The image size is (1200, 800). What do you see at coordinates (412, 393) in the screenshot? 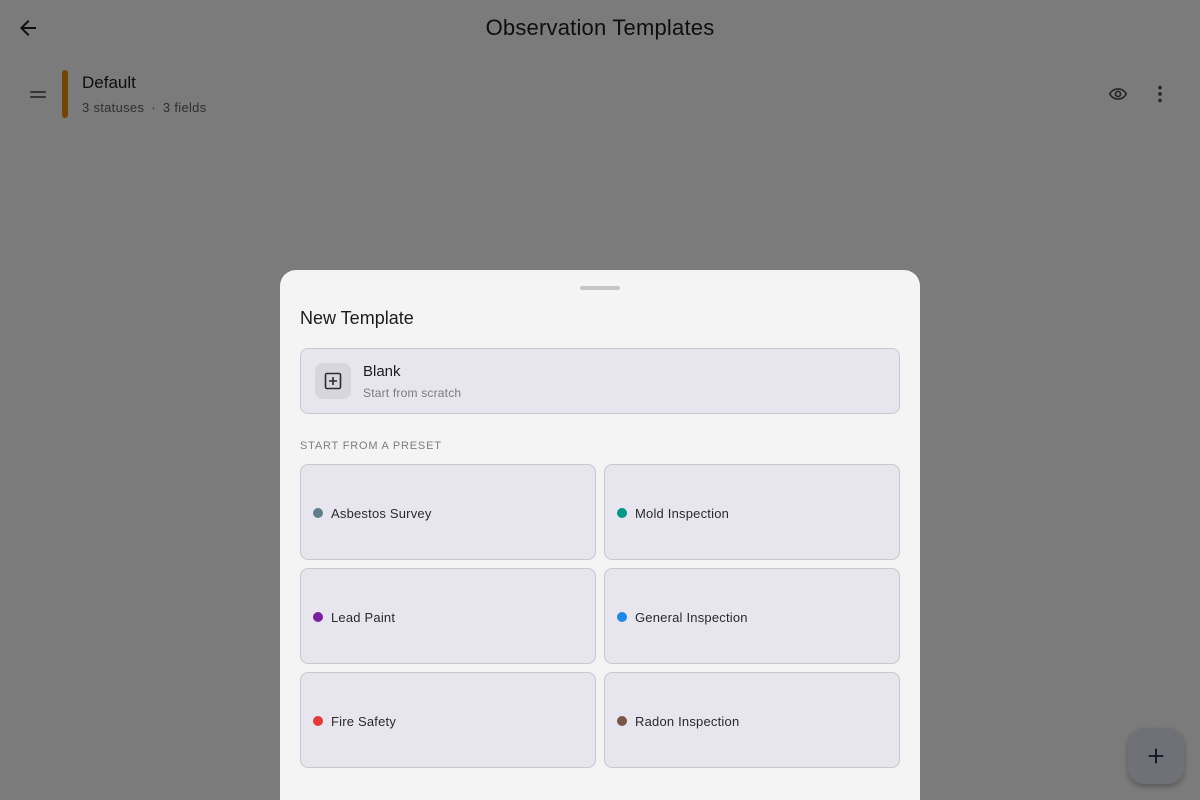
I see `blank-subtitle: Start from scratch` at bounding box center [412, 393].